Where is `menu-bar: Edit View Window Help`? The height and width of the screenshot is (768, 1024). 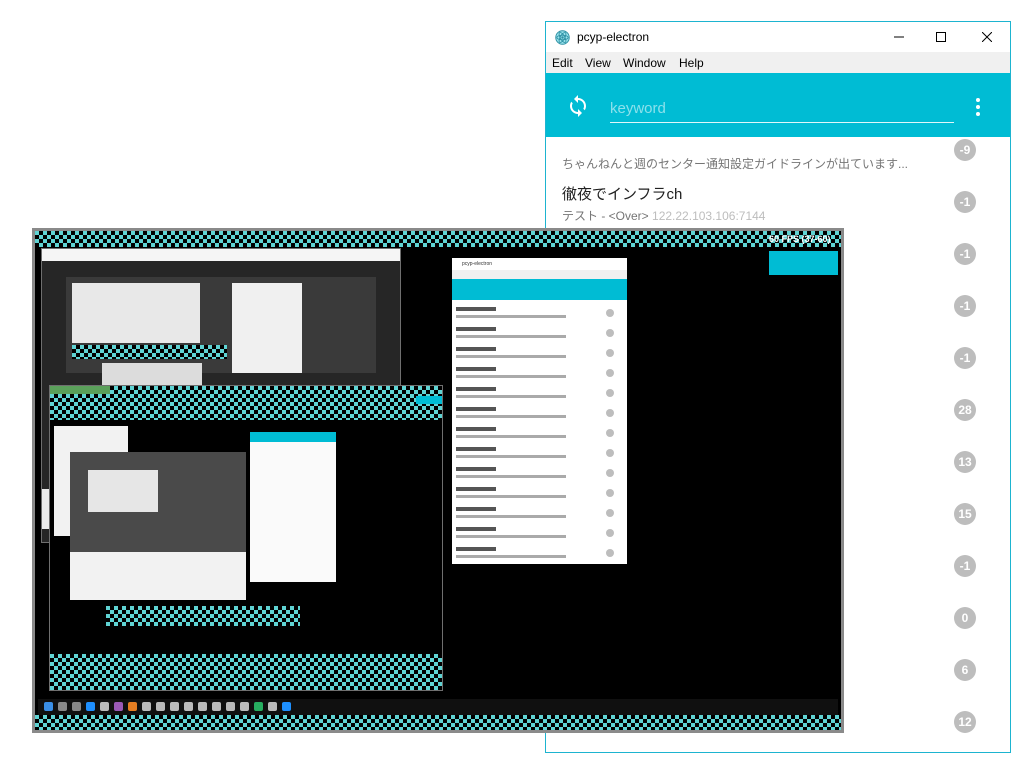
menu-bar: Edit View Window Help is located at coordinates (778, 62).